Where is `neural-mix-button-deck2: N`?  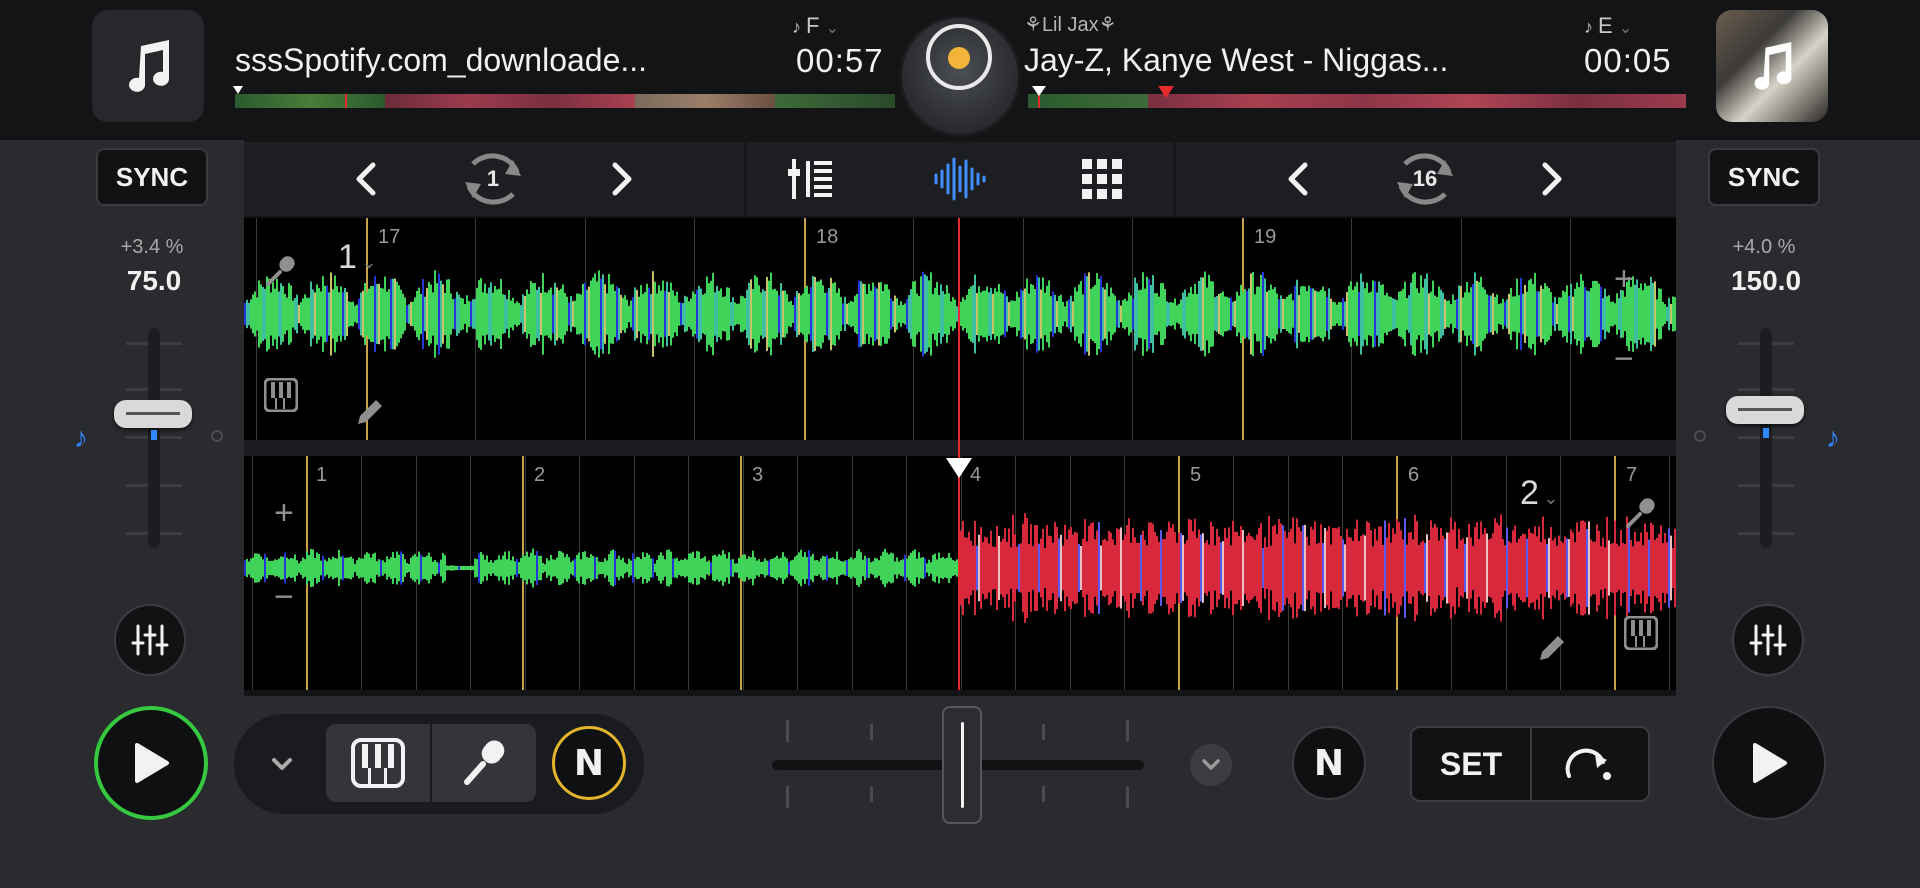 neural-mix-button-deck2: N is located at coordinates (1329, 763).